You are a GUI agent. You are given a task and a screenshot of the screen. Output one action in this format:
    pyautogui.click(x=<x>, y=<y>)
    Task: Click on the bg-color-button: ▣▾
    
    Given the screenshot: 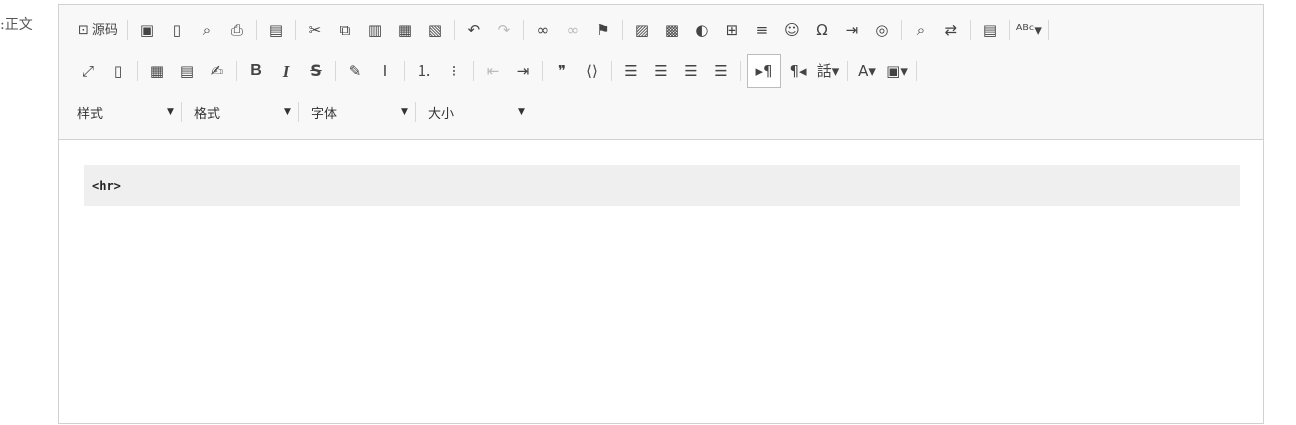 What is the action you would take?
    pyautogui.click(x=897, y=71)
    